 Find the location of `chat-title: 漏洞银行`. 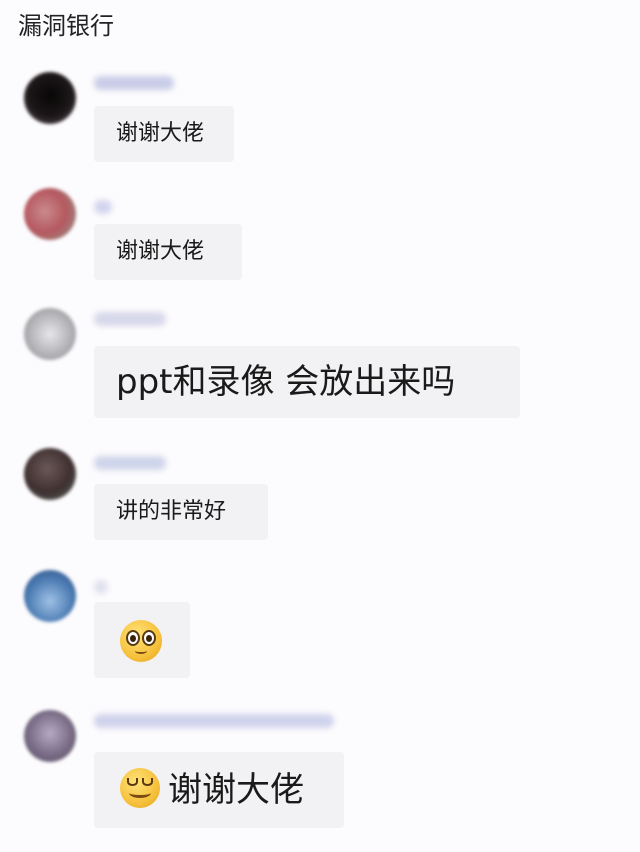

chat-title: 漏洞银行 is located at coordinates (66, 26).